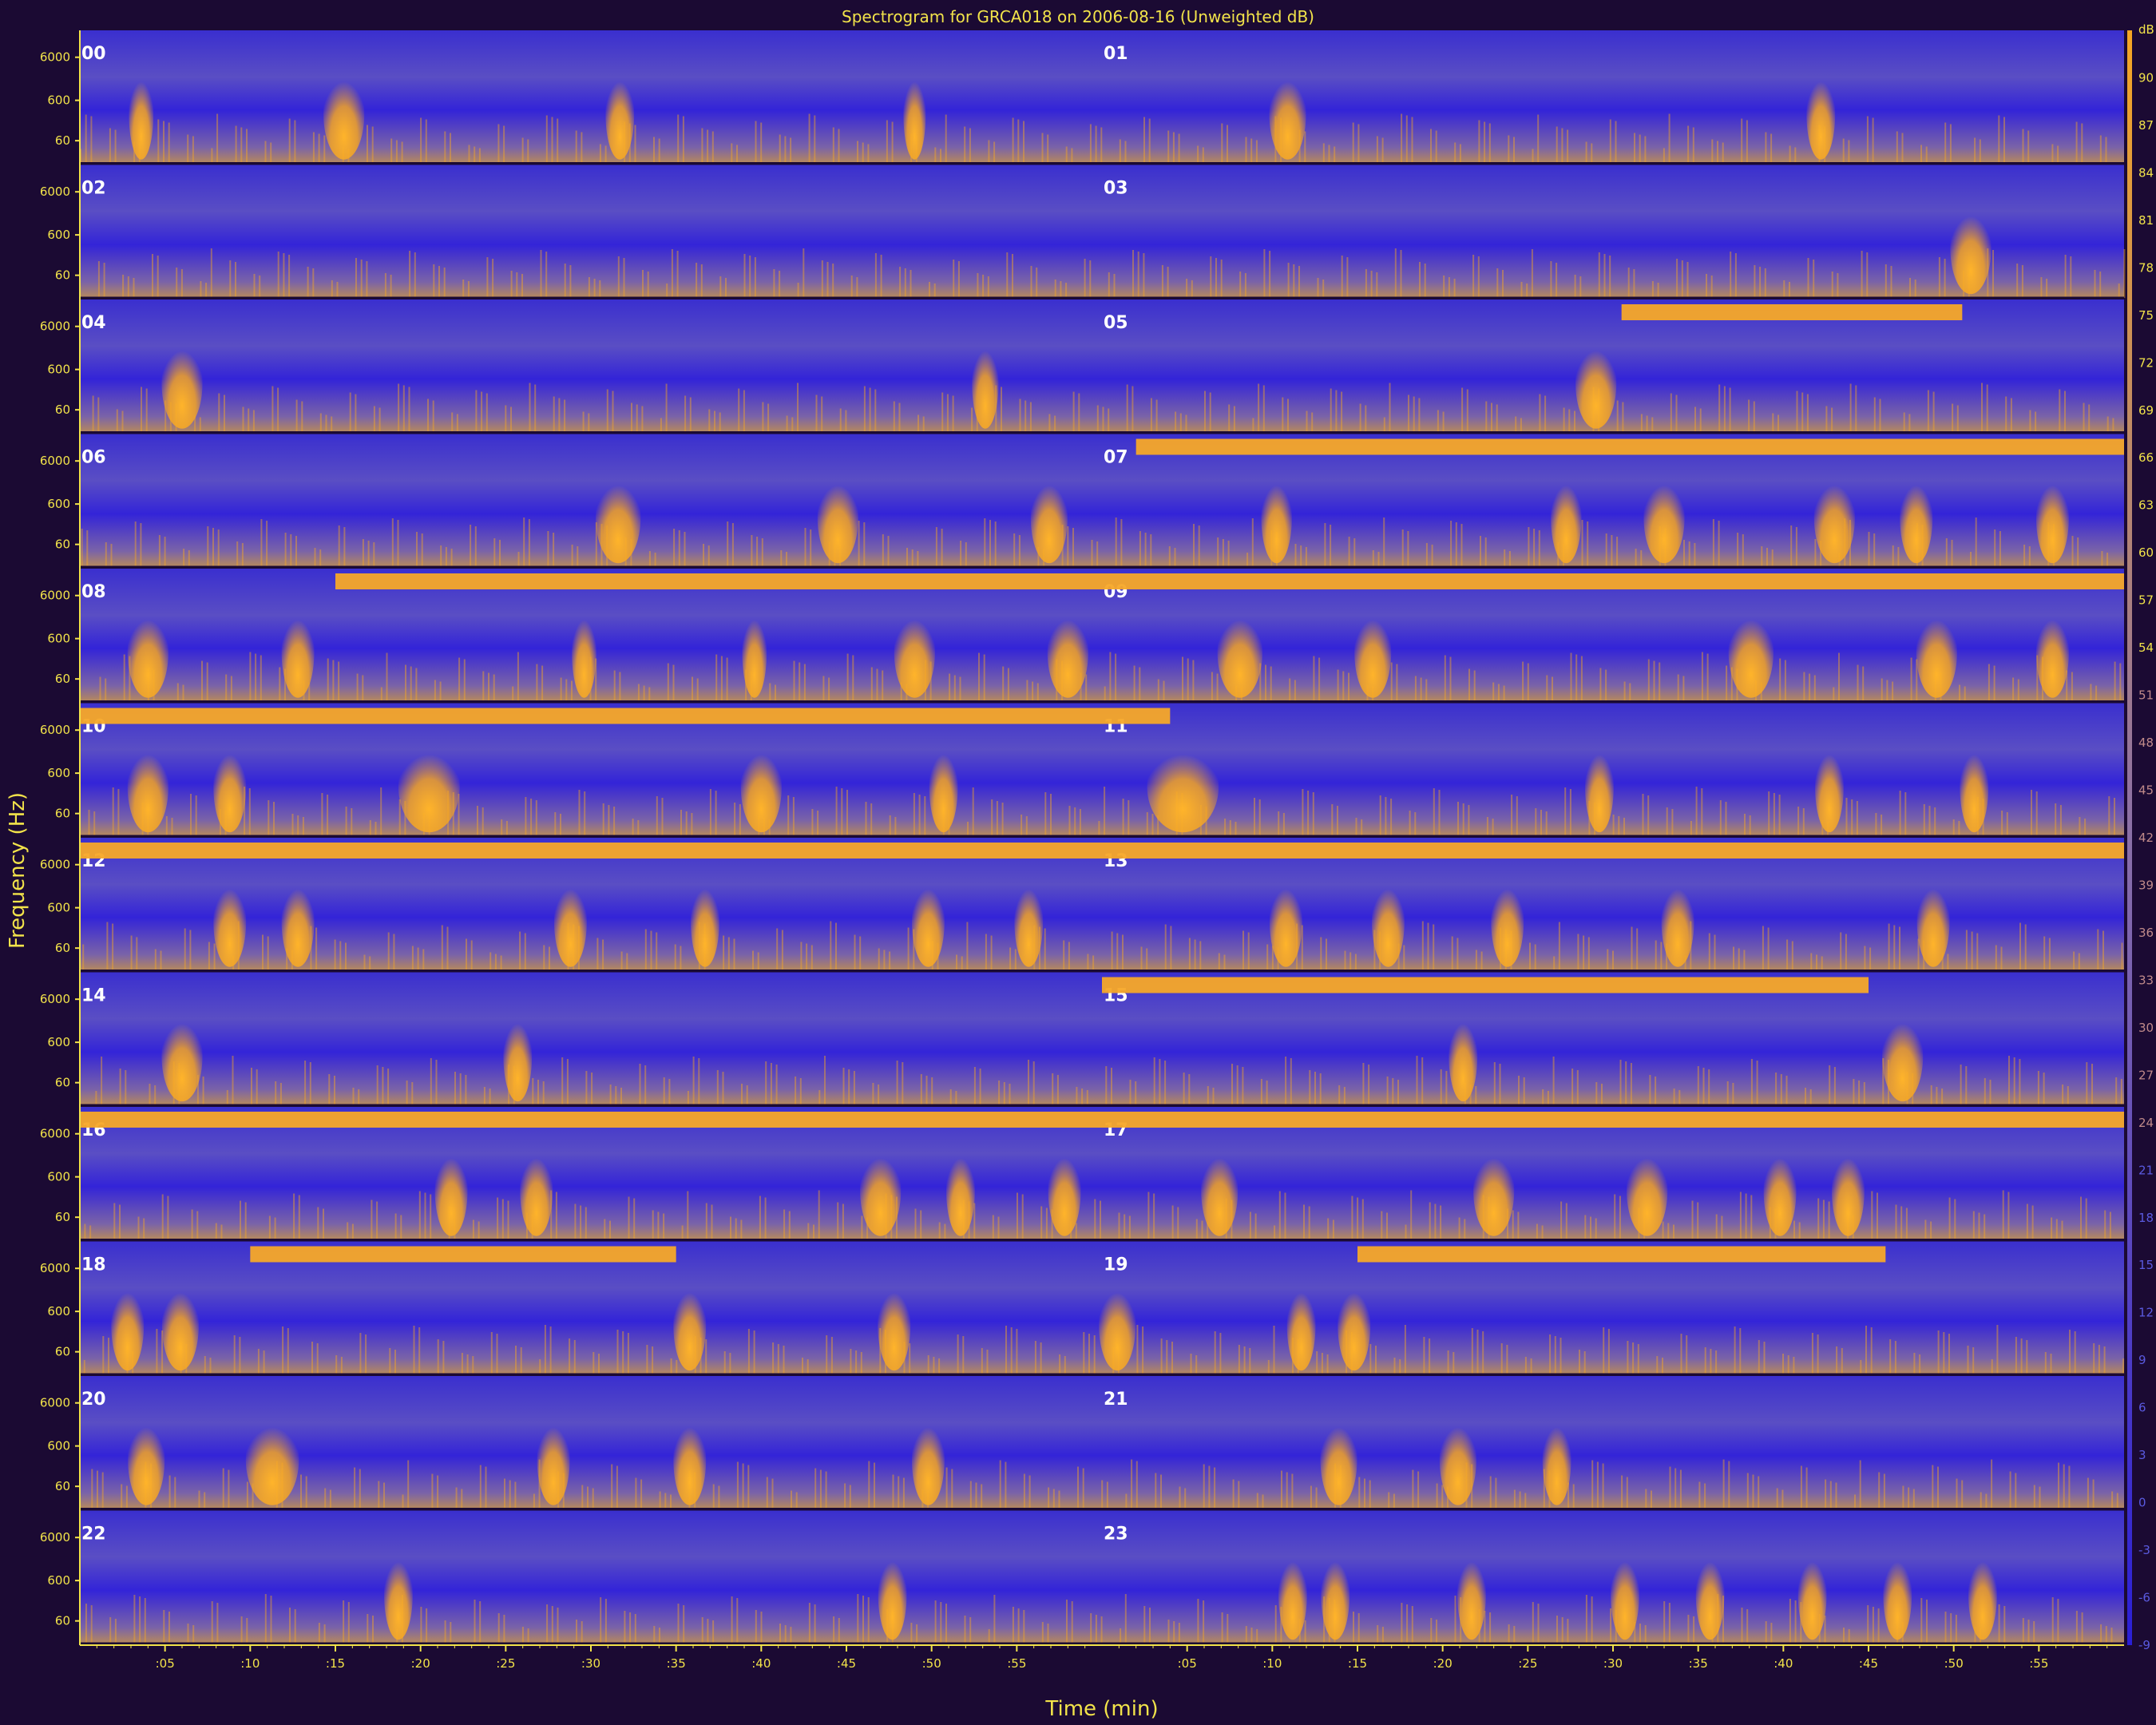 The height and width of the screenshot is (1725, 2156). I want to click on y-tick-label: 600, so click(58, 908).